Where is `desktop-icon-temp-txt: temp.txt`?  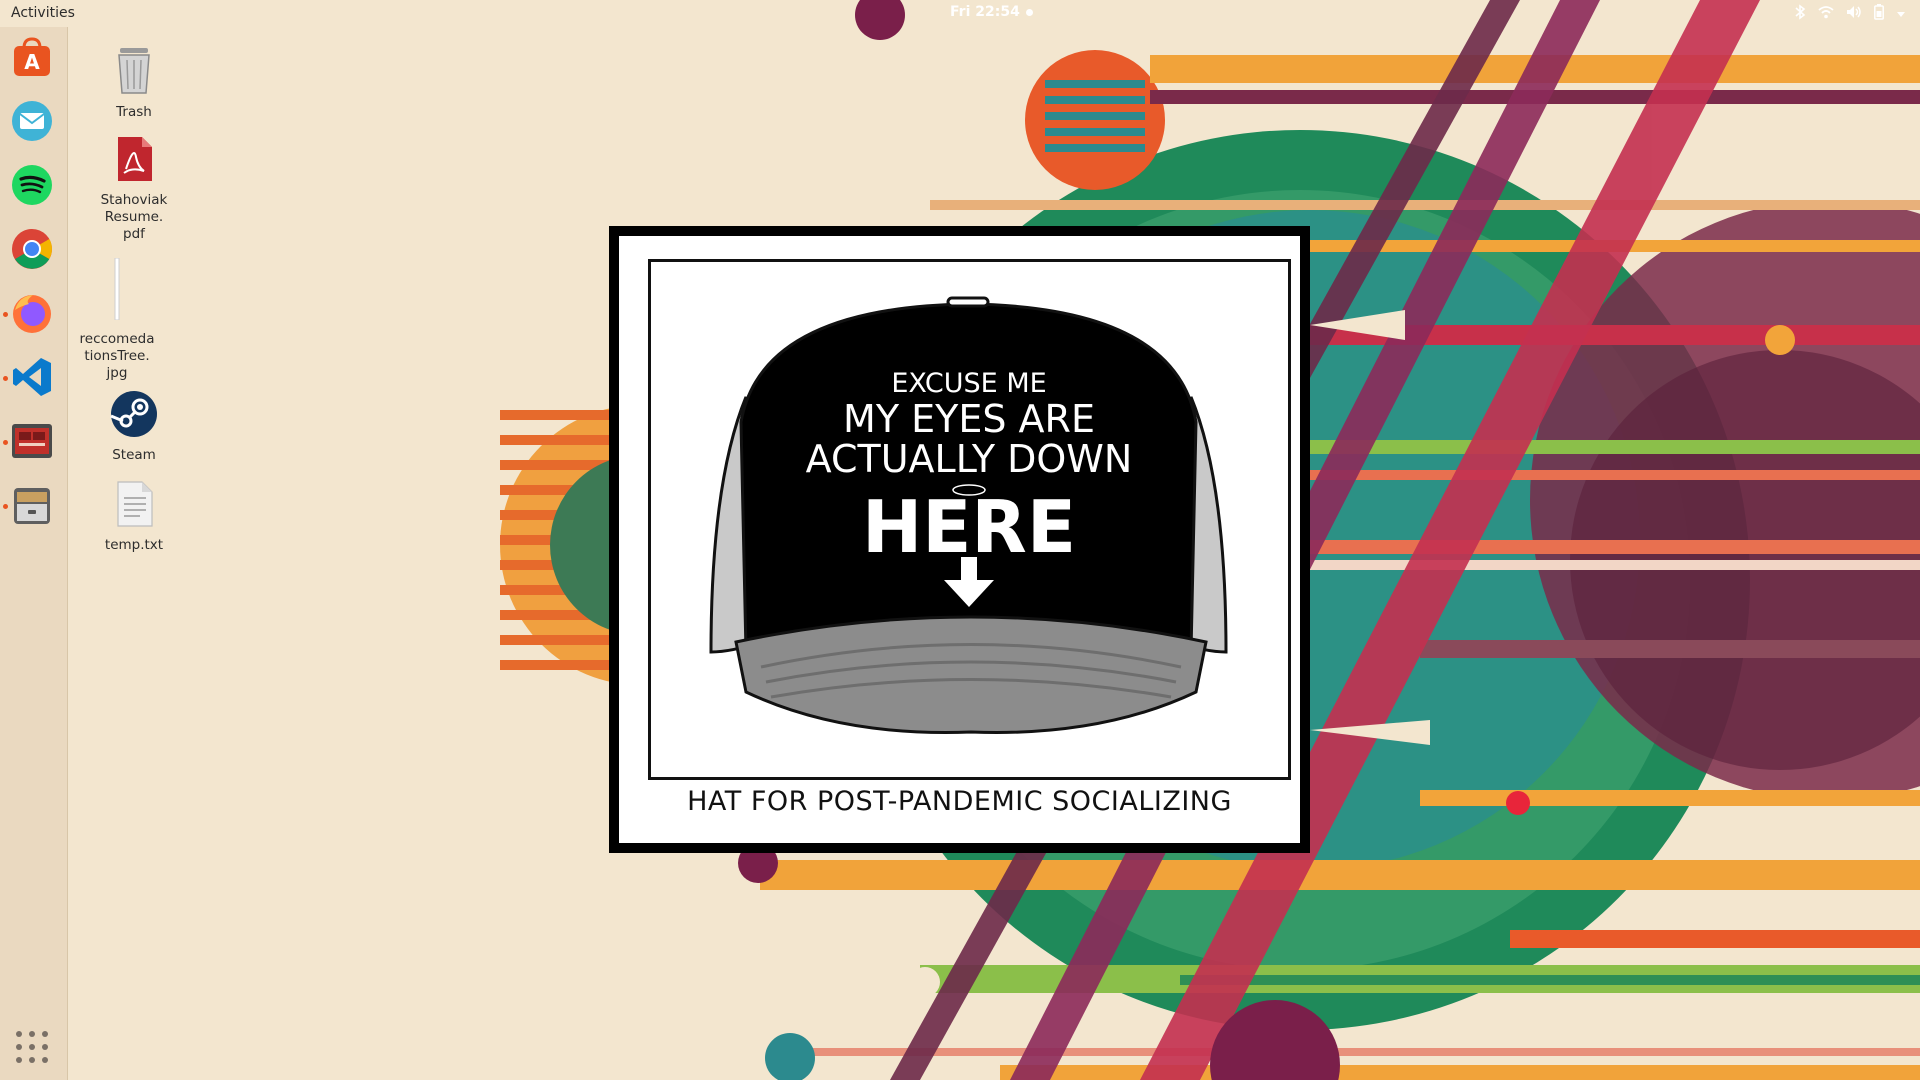
desktop-icon-temp-txt: temp.txt is located at coordinates (134, 517).